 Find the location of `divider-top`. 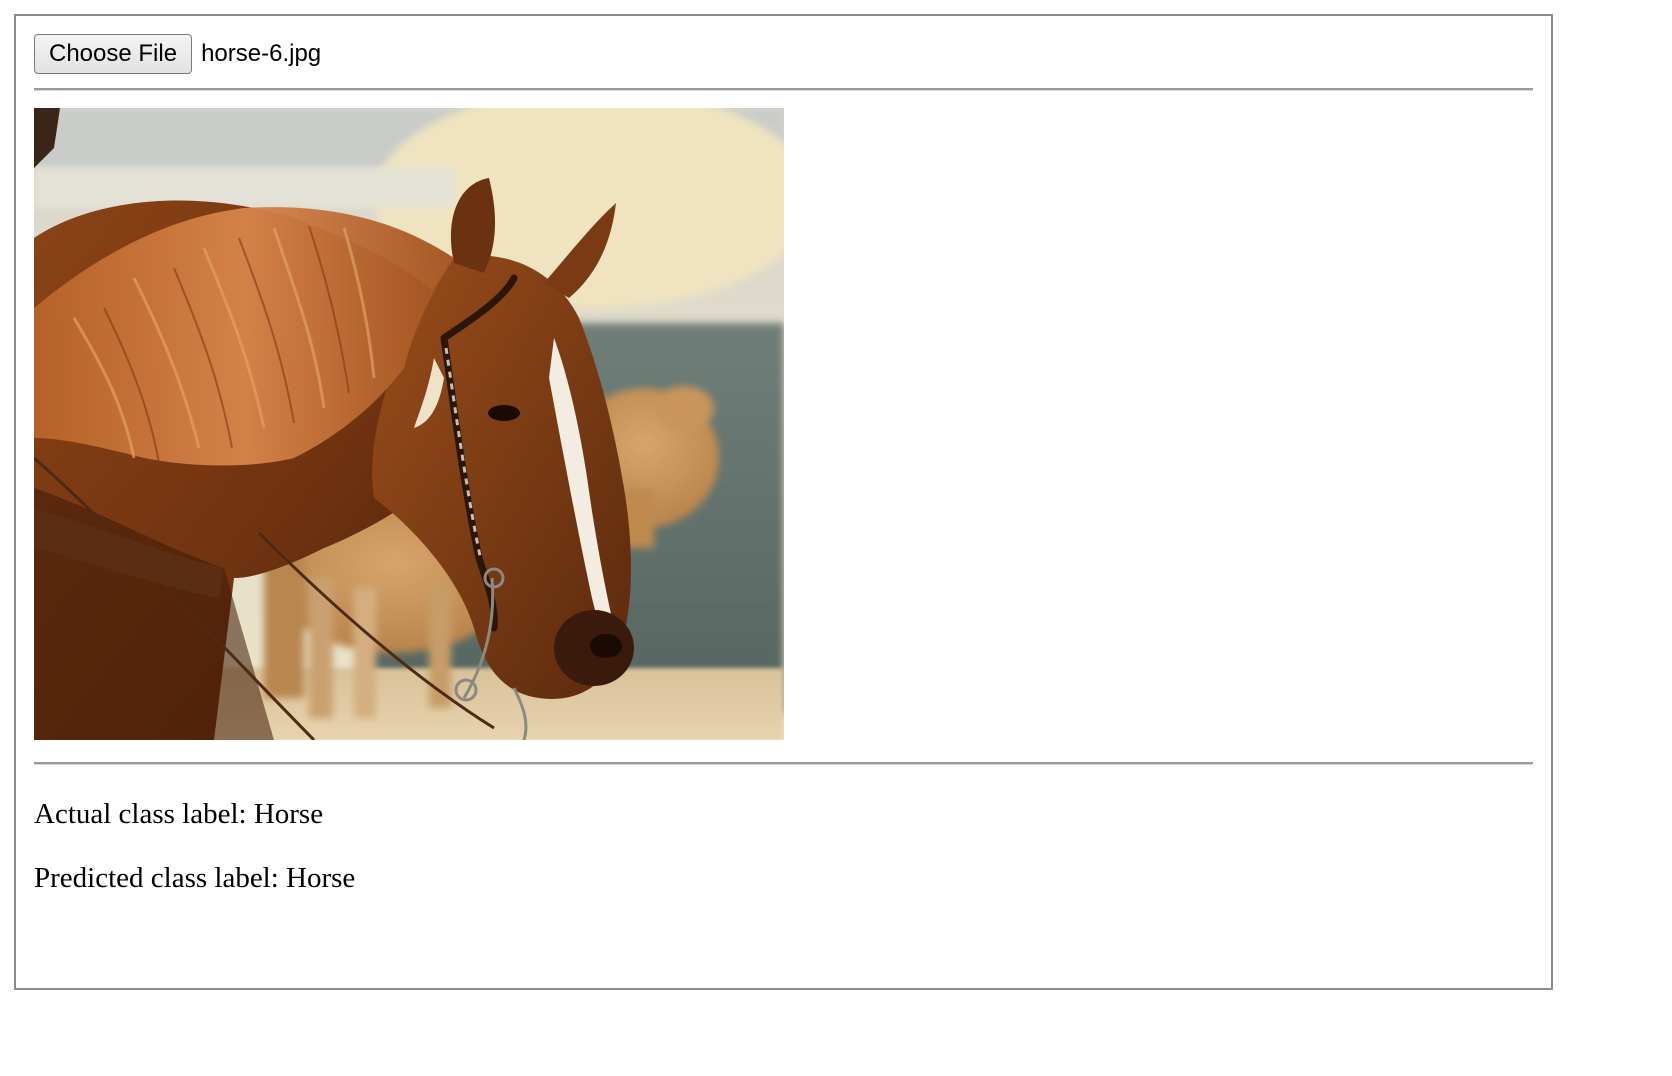

divider-top is located at coordinates (783, 89).